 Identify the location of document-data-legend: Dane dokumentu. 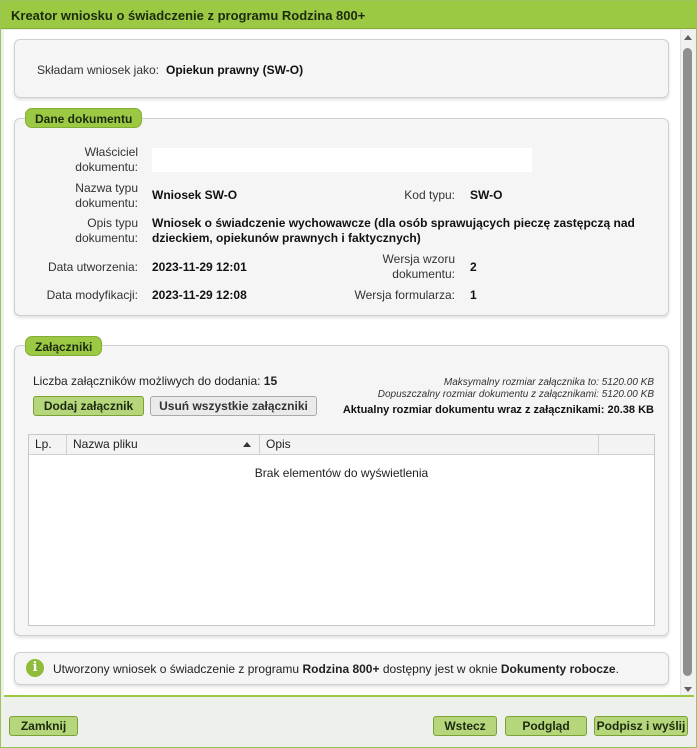
(84, 118).